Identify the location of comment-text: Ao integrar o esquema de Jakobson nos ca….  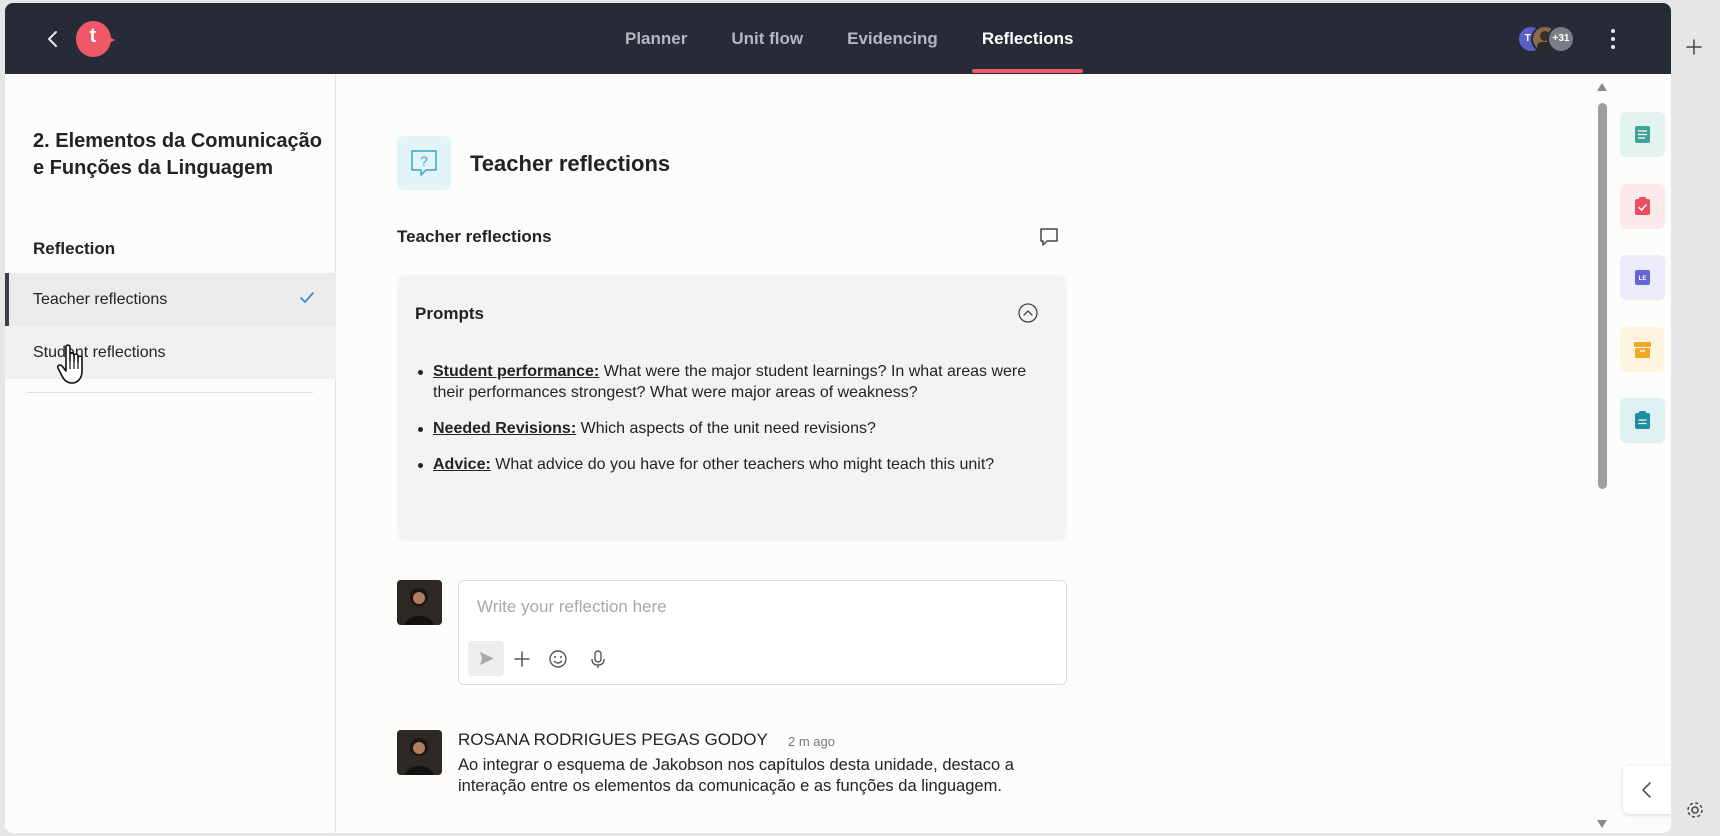
(736, 775).